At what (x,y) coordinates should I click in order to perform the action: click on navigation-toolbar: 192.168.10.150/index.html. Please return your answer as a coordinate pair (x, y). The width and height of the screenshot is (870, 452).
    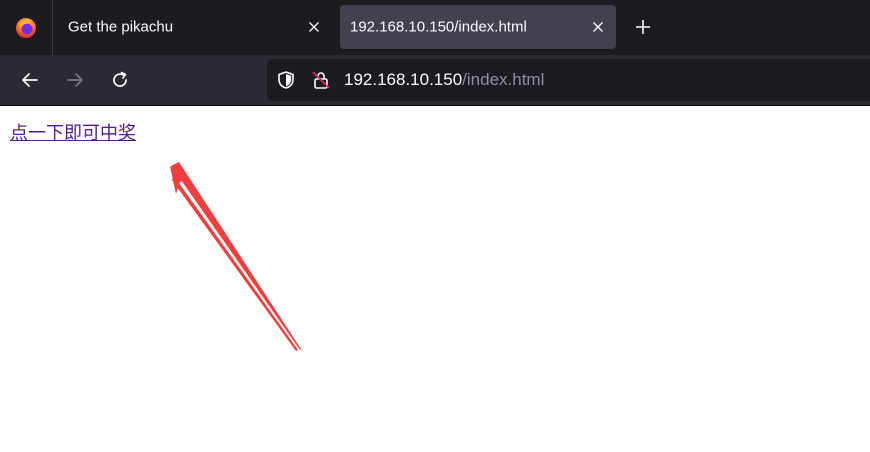
    Looking at the image, I should click on (435, 80).